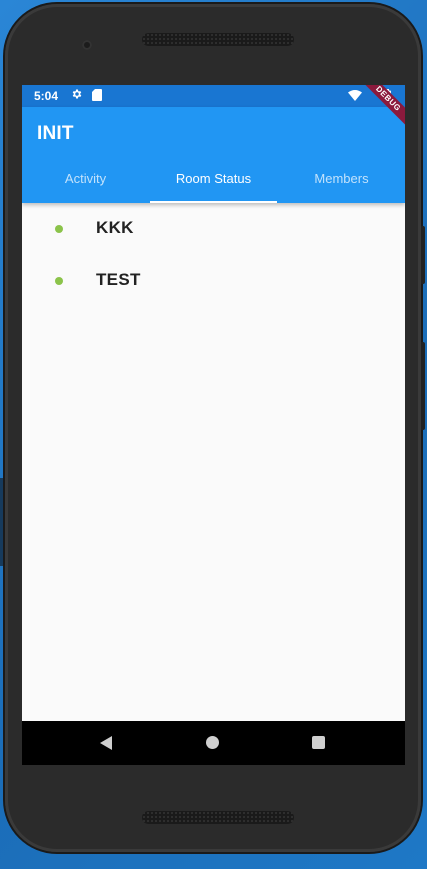  Describe the element at coordinates (355, 95) in the screenshot. I see `wifi-icon` at that location.